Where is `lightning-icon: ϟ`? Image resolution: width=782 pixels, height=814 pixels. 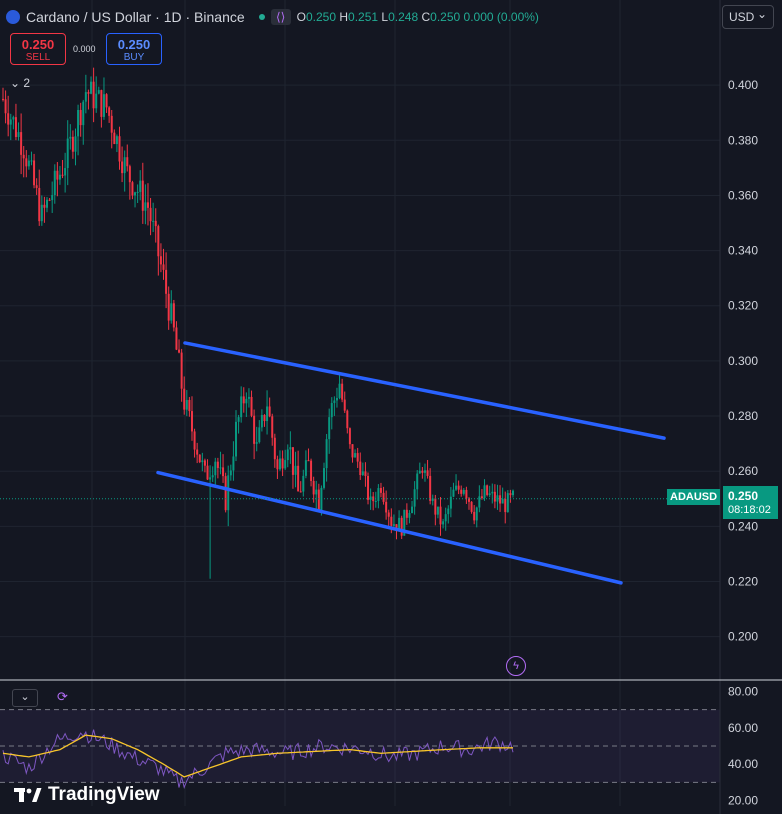 lightning-icon: ϟ is located at coordinates (516, 666).